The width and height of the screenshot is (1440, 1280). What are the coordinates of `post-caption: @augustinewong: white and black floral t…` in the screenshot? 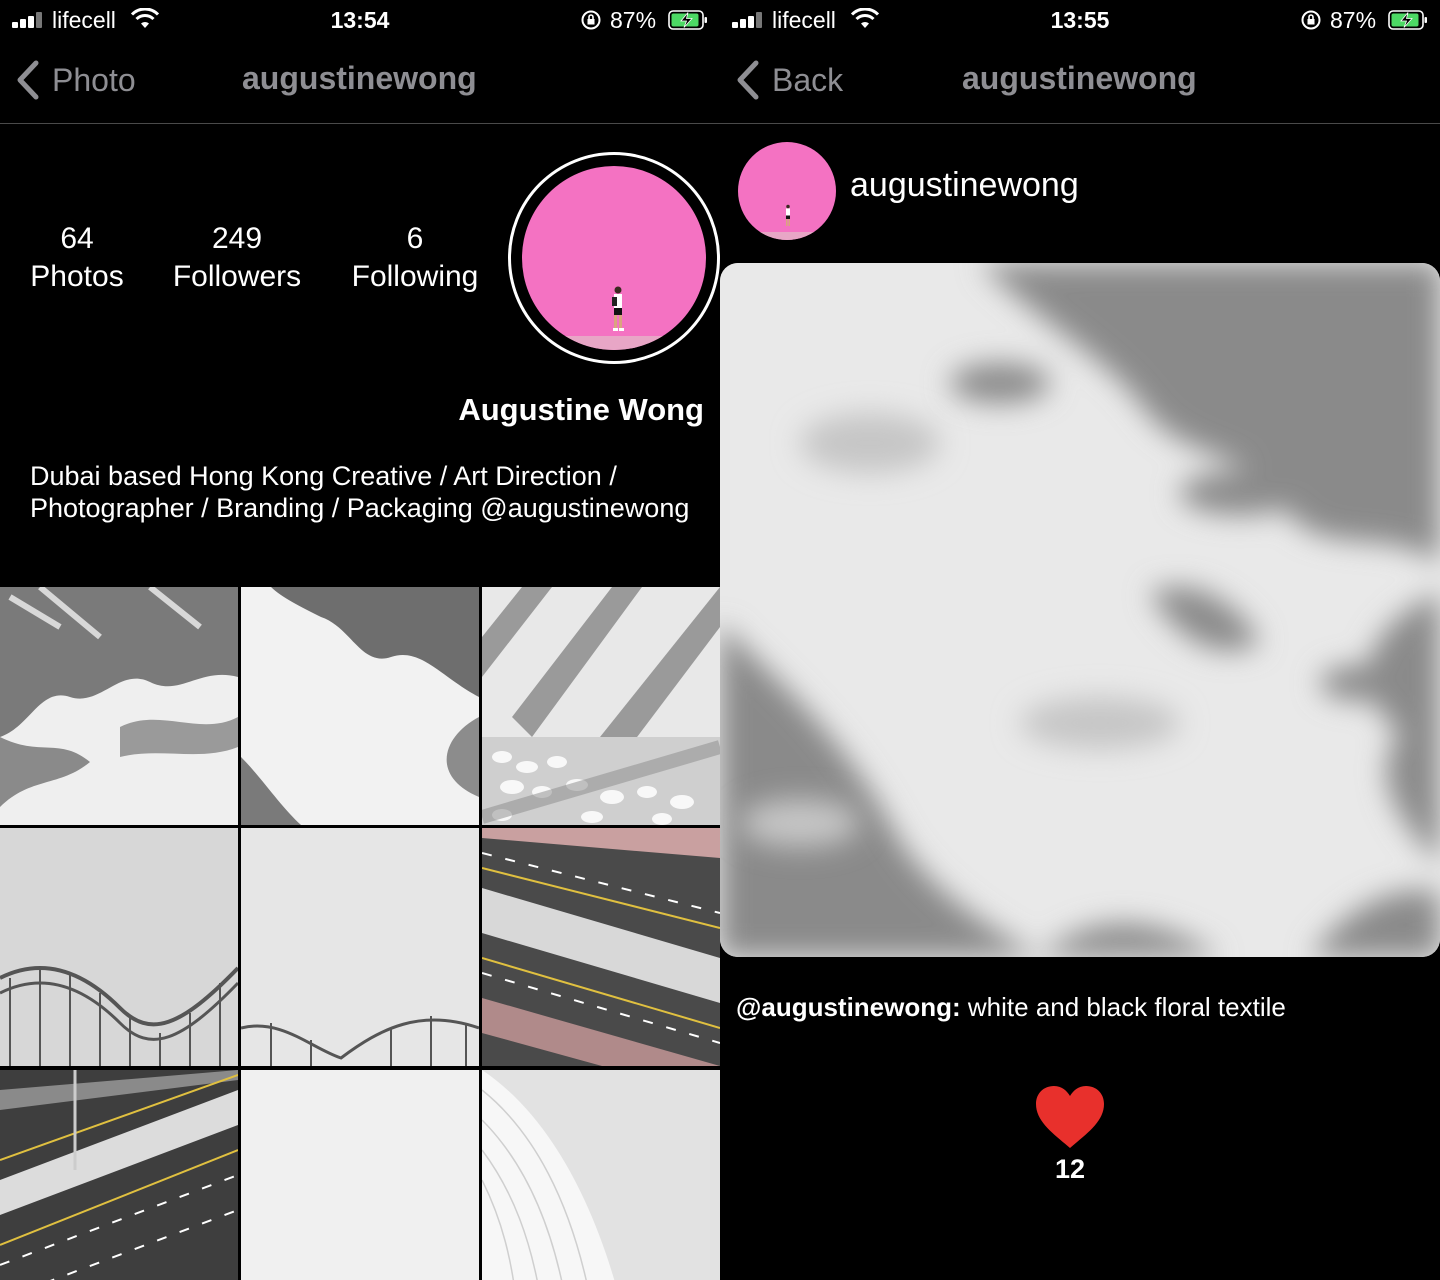 It's located at (1011, 1007).